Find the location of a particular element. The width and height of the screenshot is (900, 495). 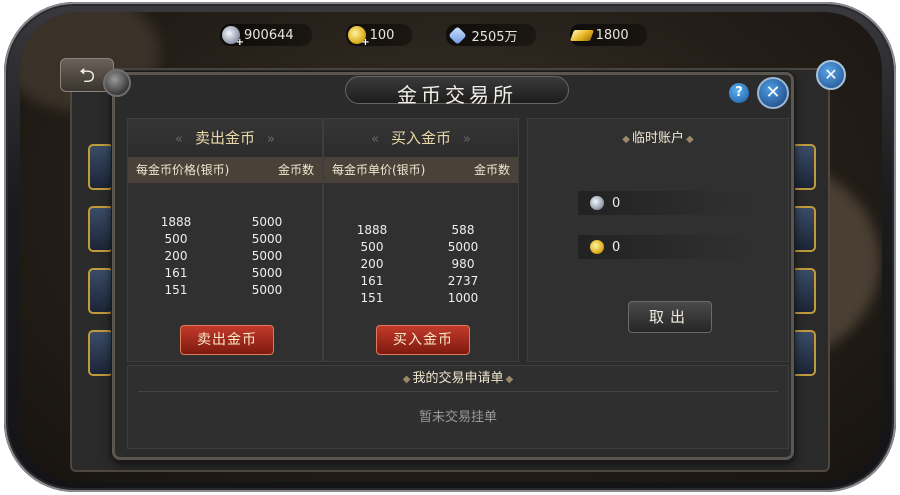

list-item: 200 5000 is located at coordinates (225, 257).